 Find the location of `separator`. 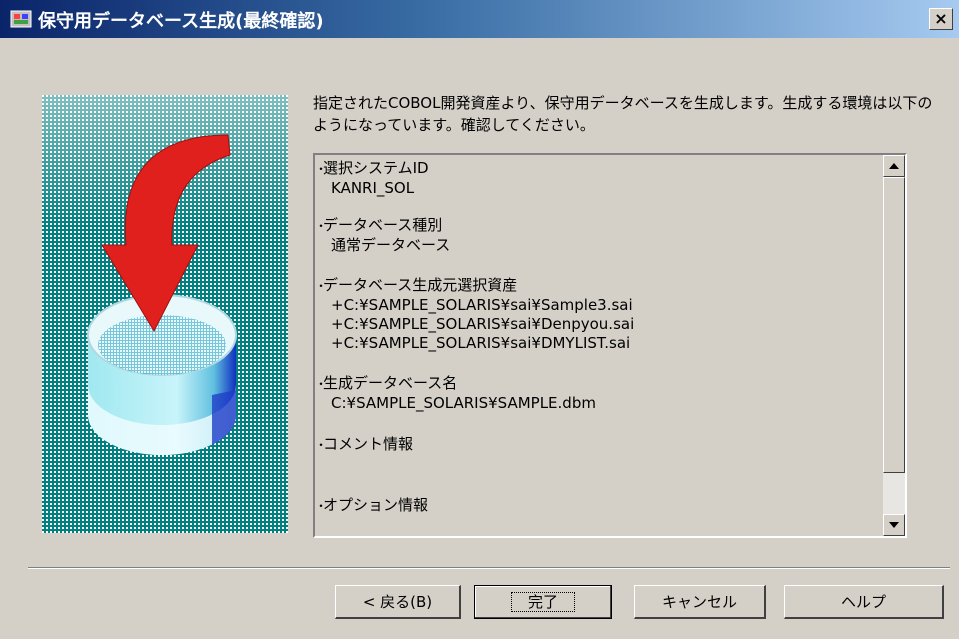

separator is located at coordinates (489, 568).